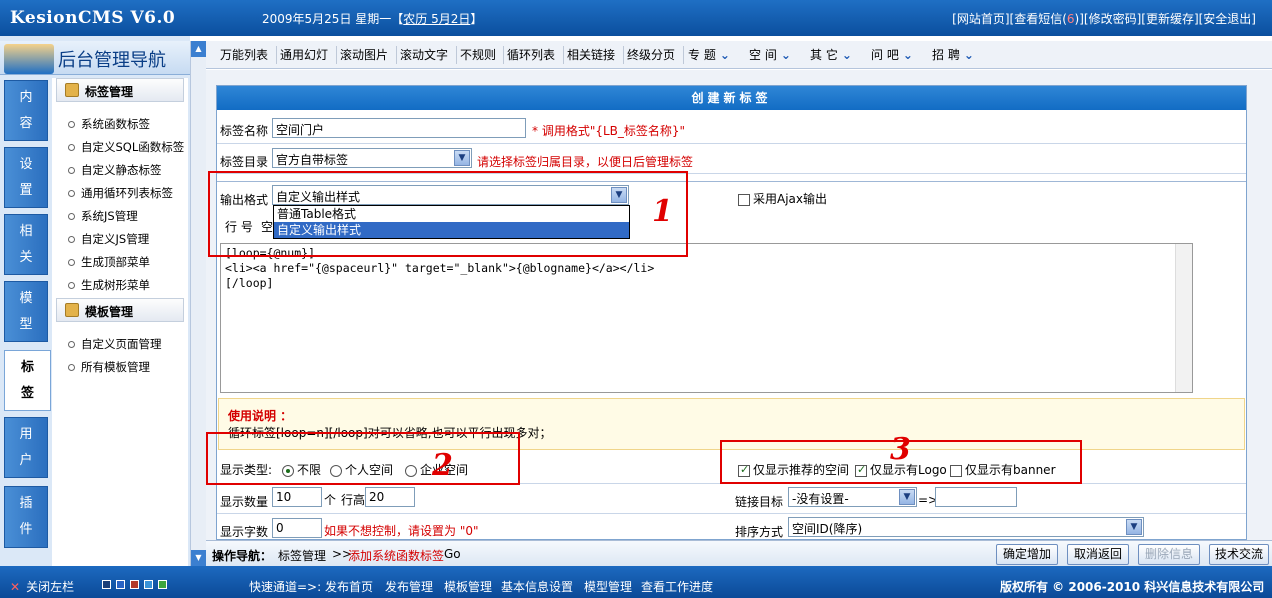  I want to click on tab-label: 相 关, so click(26, 244).